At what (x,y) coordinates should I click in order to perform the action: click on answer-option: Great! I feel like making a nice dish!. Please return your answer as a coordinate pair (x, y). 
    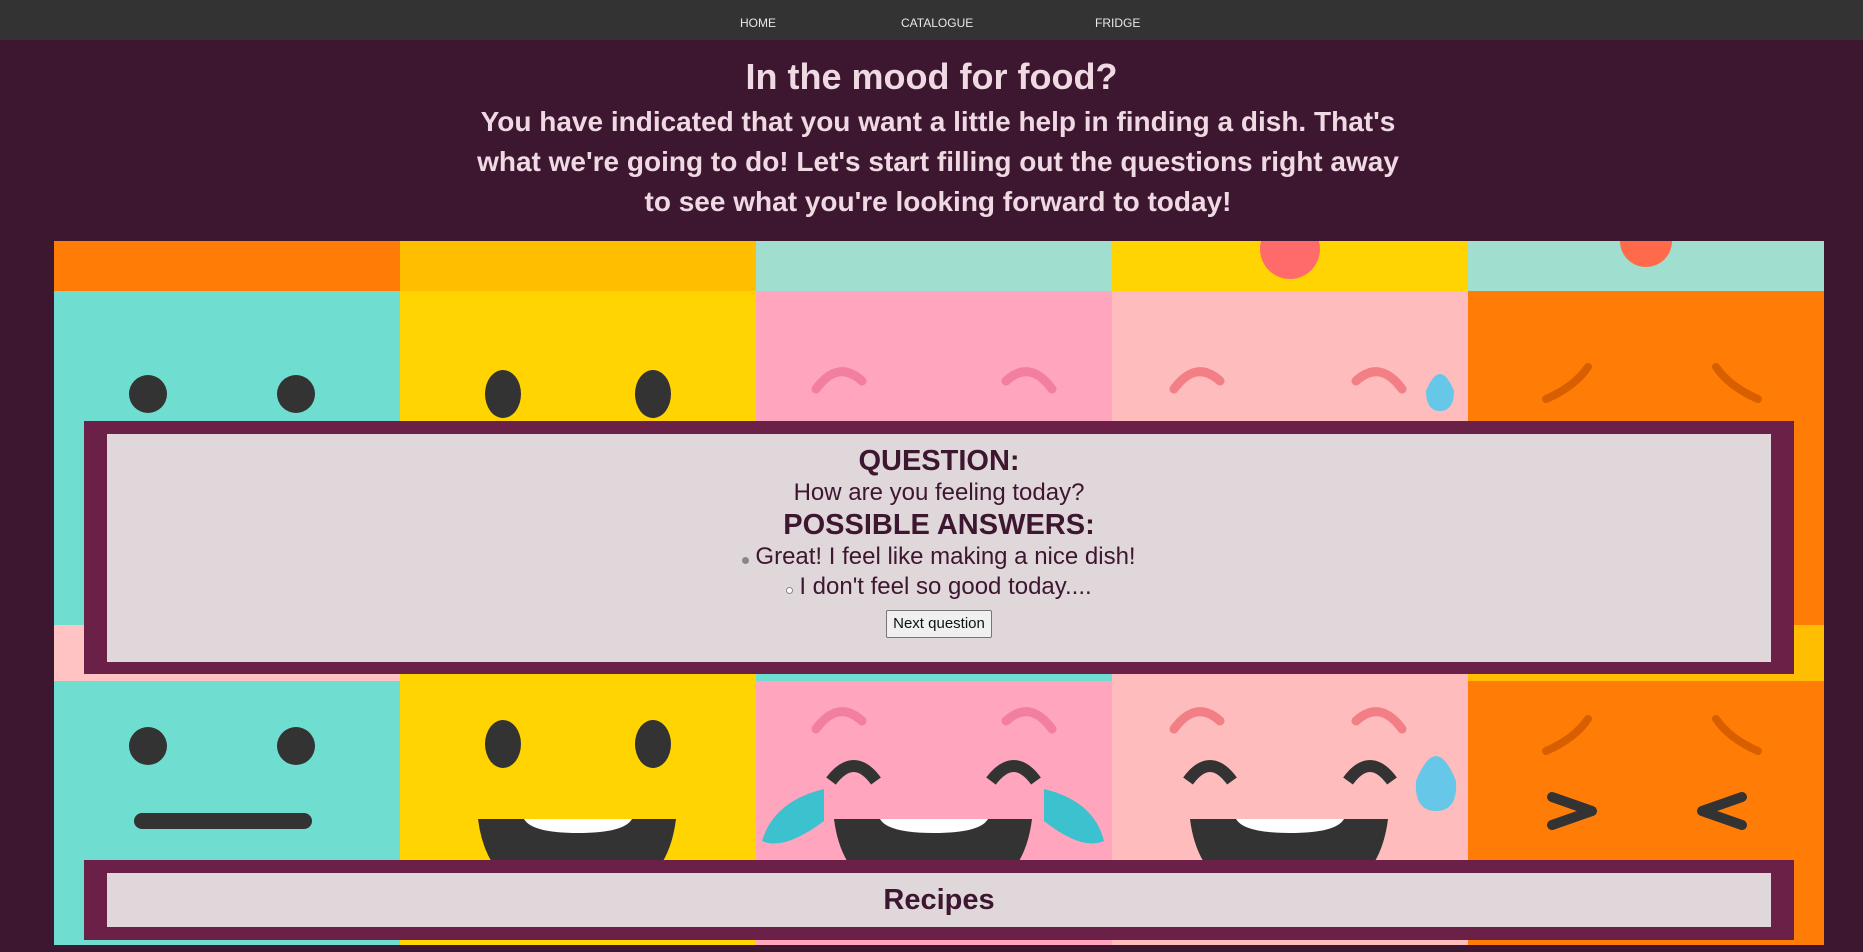
    Looking at the image, I should click on (939, 557).